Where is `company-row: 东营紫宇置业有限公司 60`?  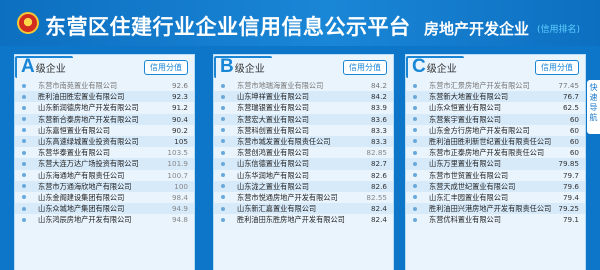 company-row: 东营紫宇置业有限公司 60 is located at coordinates (495, 119).